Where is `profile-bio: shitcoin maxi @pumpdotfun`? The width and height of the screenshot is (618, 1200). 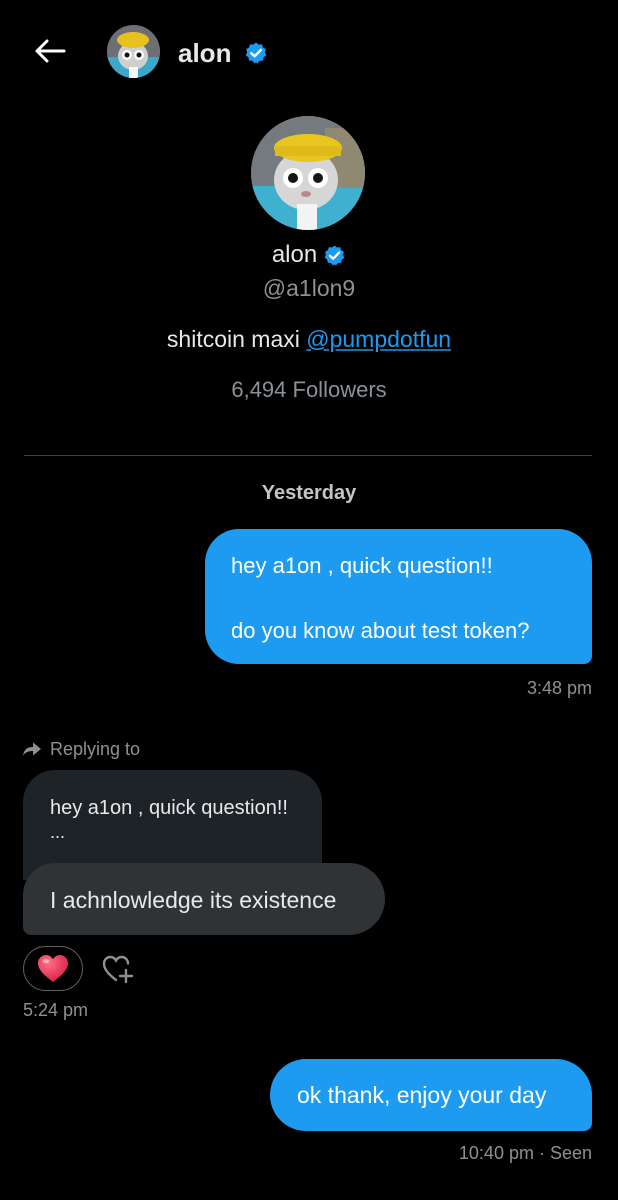
profile-bio: shitcoin maxi @pumpdotfun is located at coordinates (309, 339).